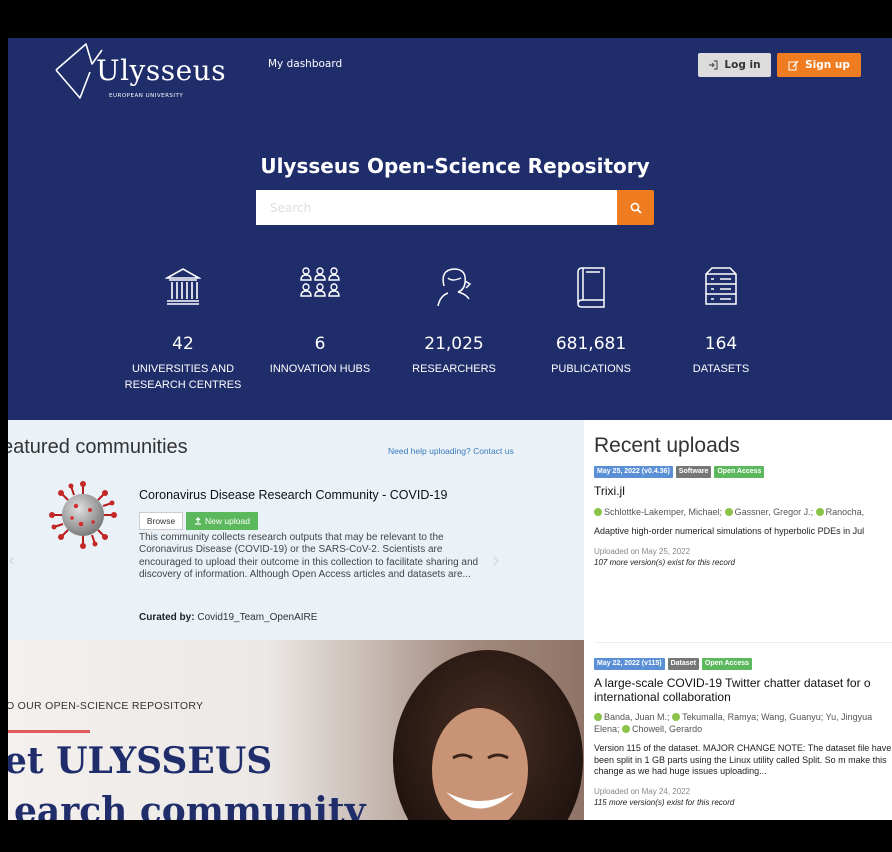  Describe the element at coordinates (161, 70) in the screenshot. I see `logo-text: Ulysseus` at that location.